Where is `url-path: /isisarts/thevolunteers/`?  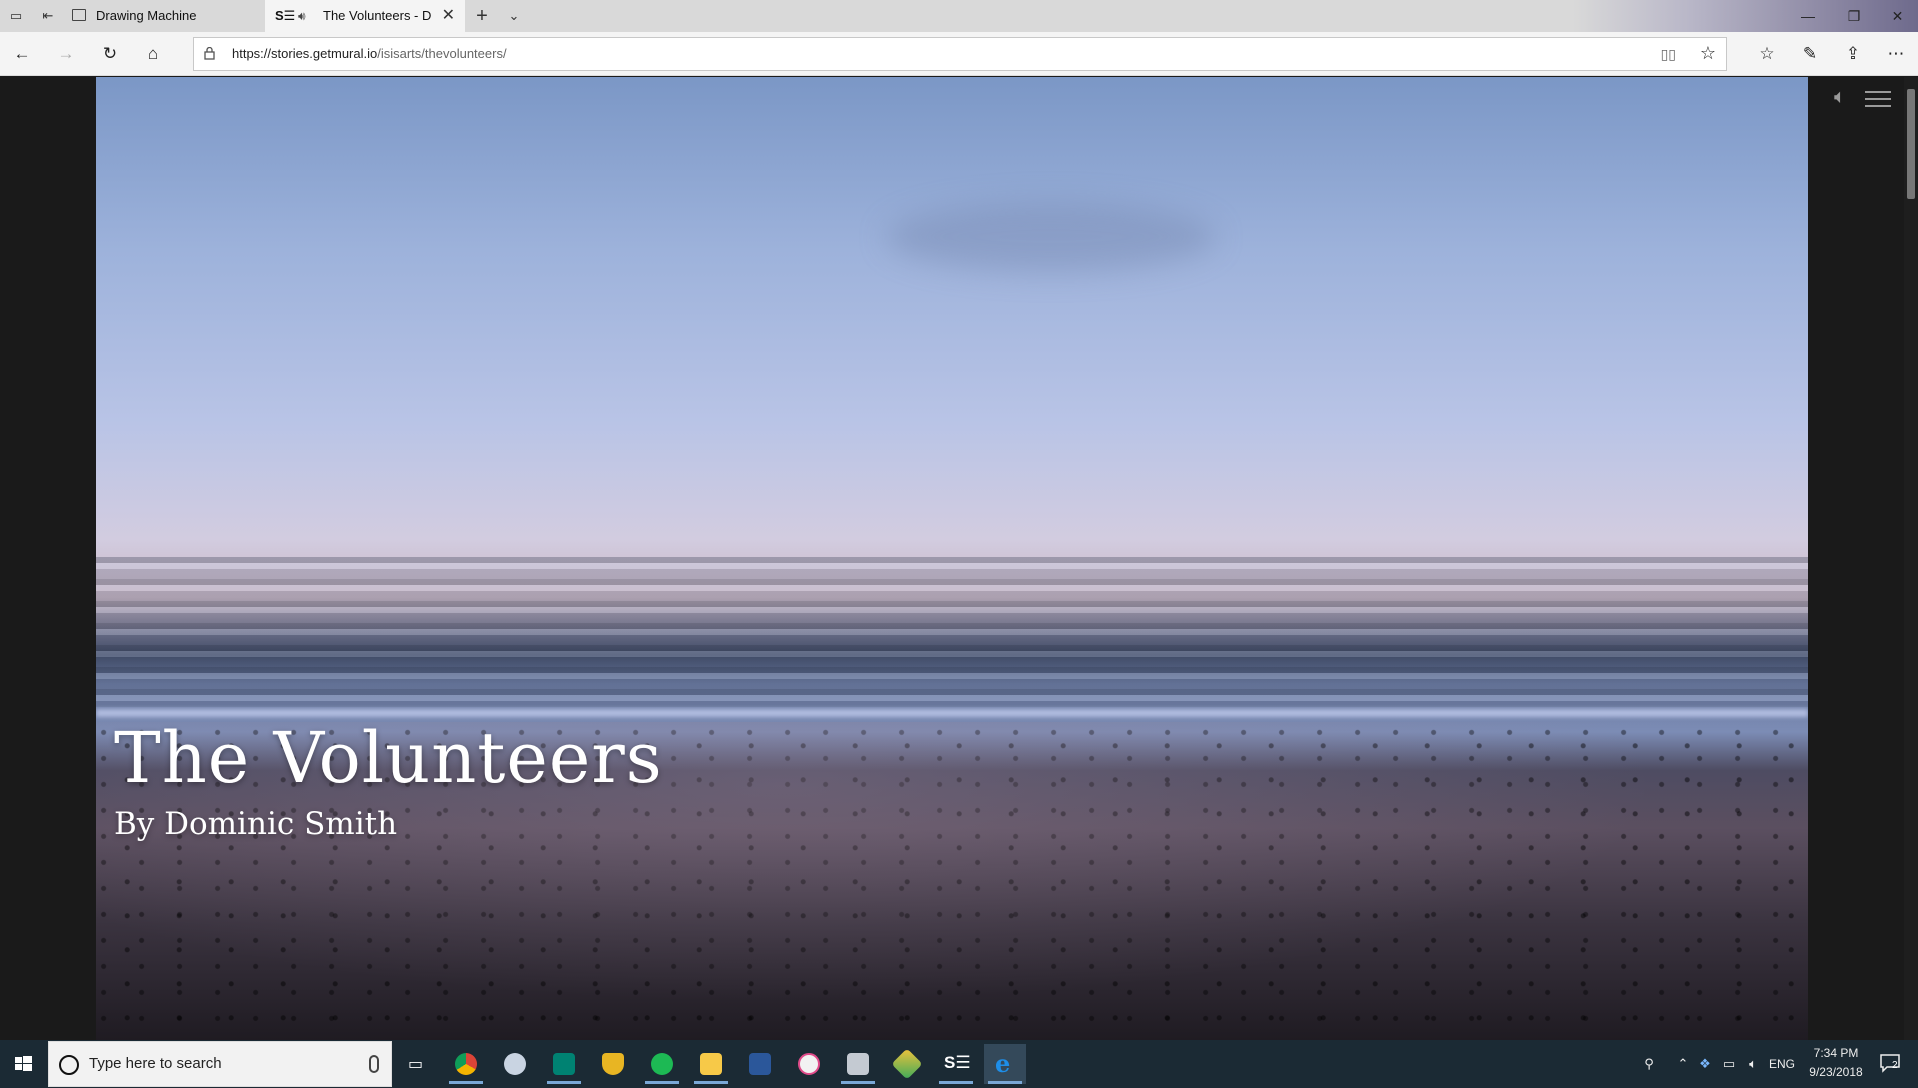 url-path: /isisarts/thevolunteers/ is located at coordinates (442, 53).